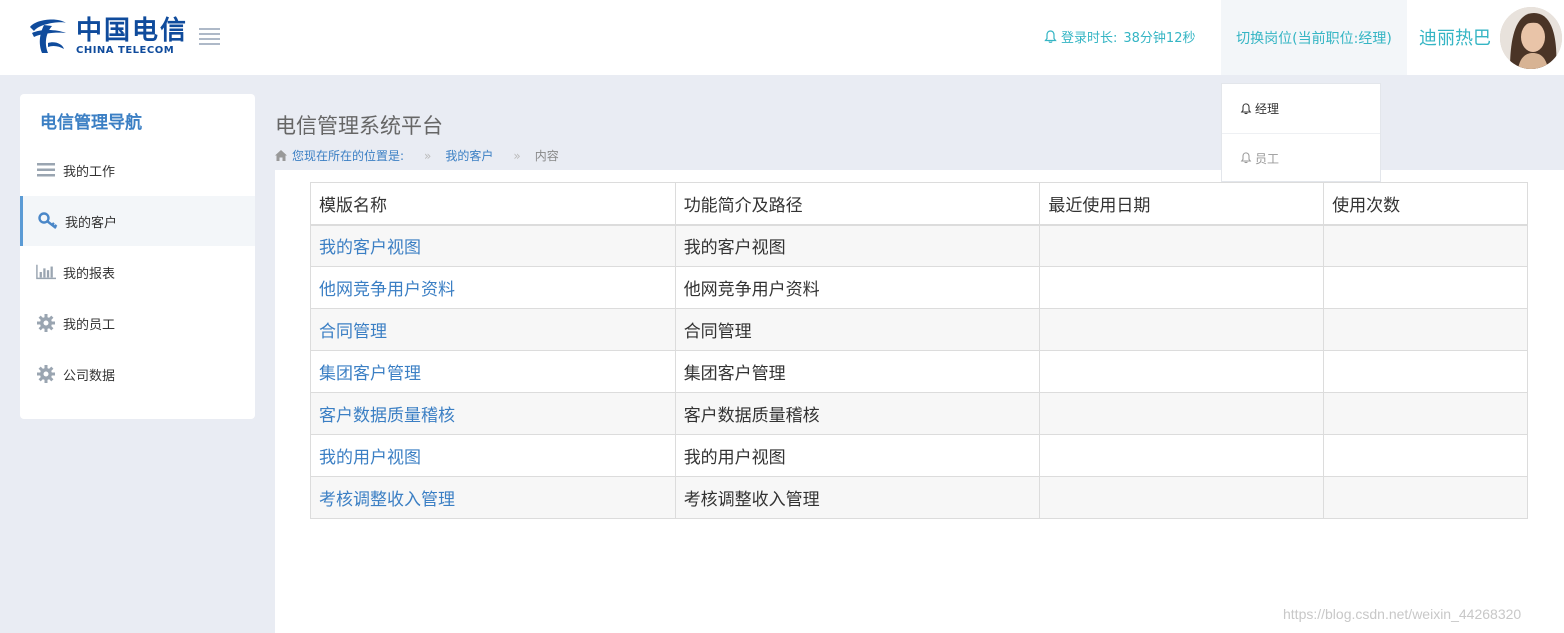  Describe the element at coordinates (48, 36) in the screenshot. I see `telecom-logo-icon` at that location.